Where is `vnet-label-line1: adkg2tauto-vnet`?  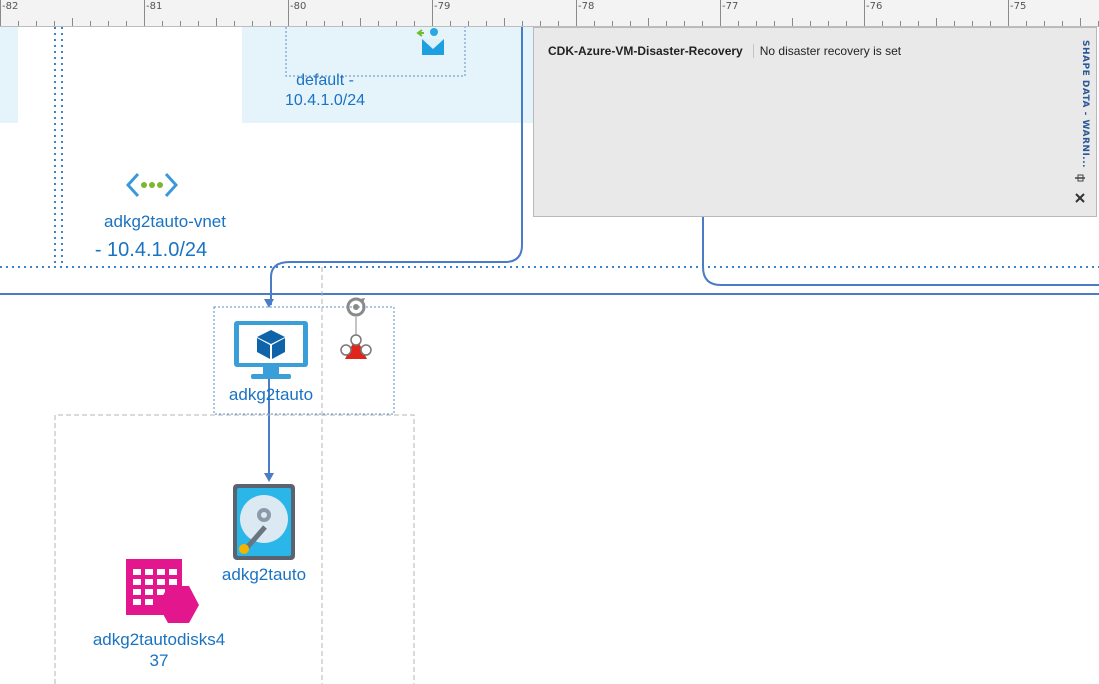
vnet-label-line1: adkg2tauto-vnet is located at coordinates (165, 221).